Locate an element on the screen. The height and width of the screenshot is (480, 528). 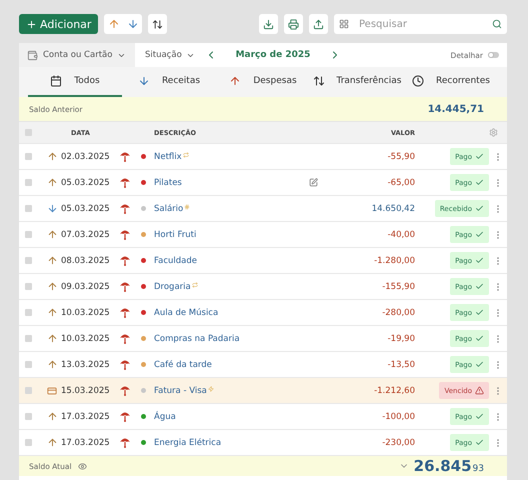
description-link: Aula de Música is located at coordinates (186, 313).